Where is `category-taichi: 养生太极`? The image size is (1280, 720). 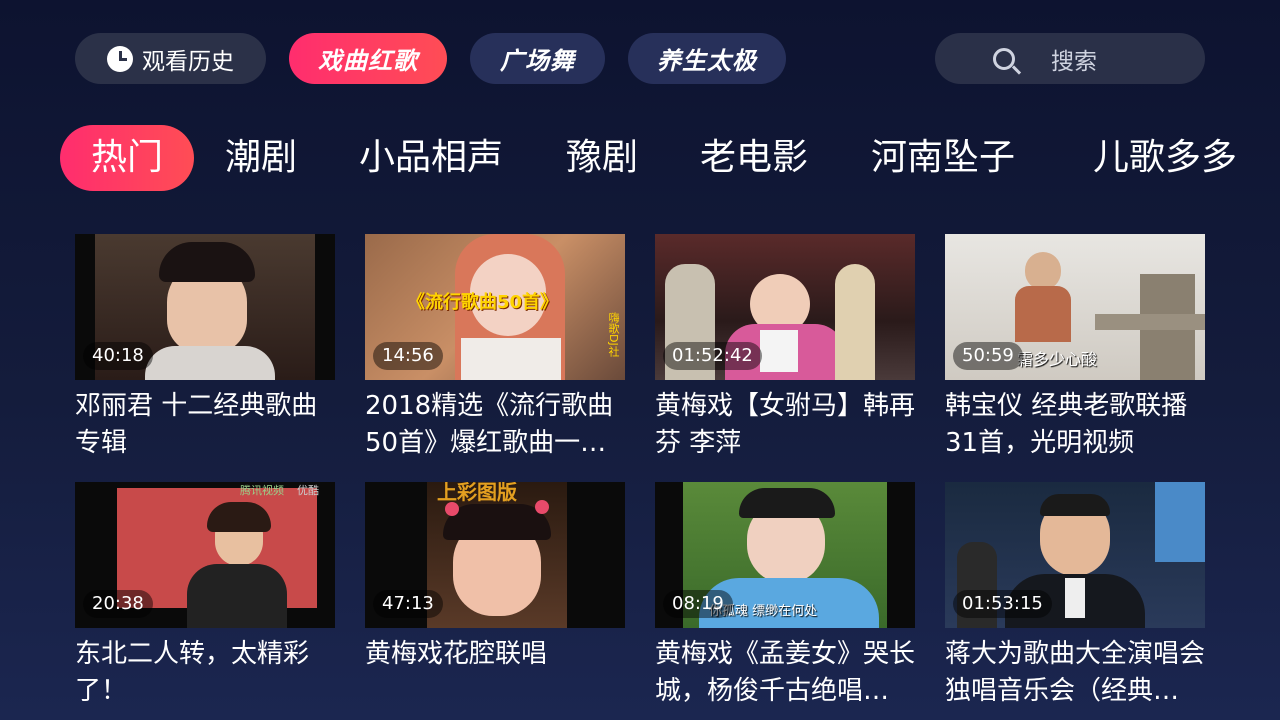 category-taichi: 养生太极 is located at coordinates (707, 58).